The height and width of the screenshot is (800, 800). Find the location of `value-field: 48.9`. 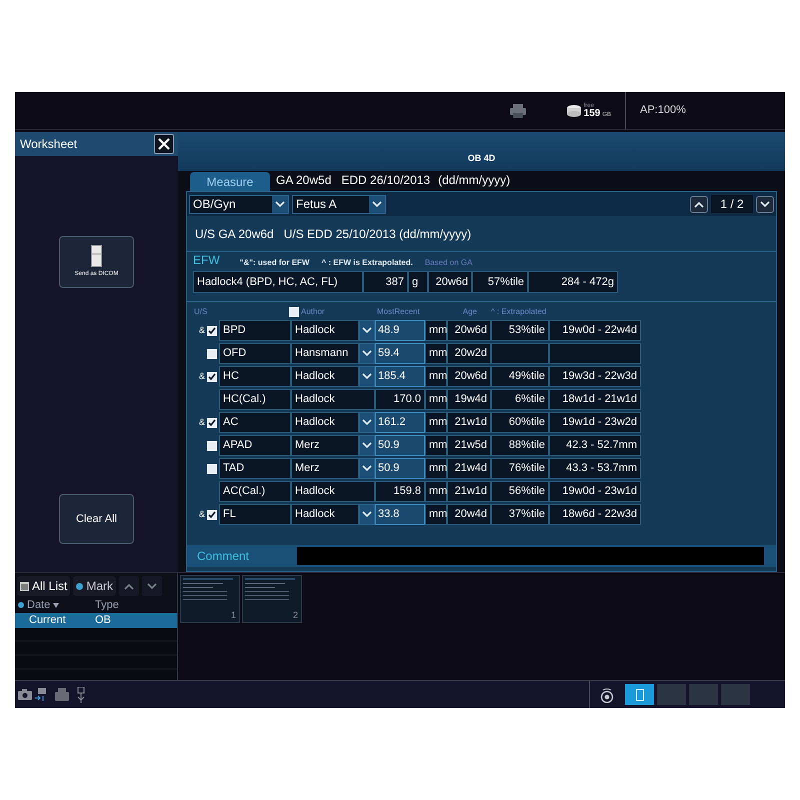

value-field: 48.9 is located at coordinates (400, 330).